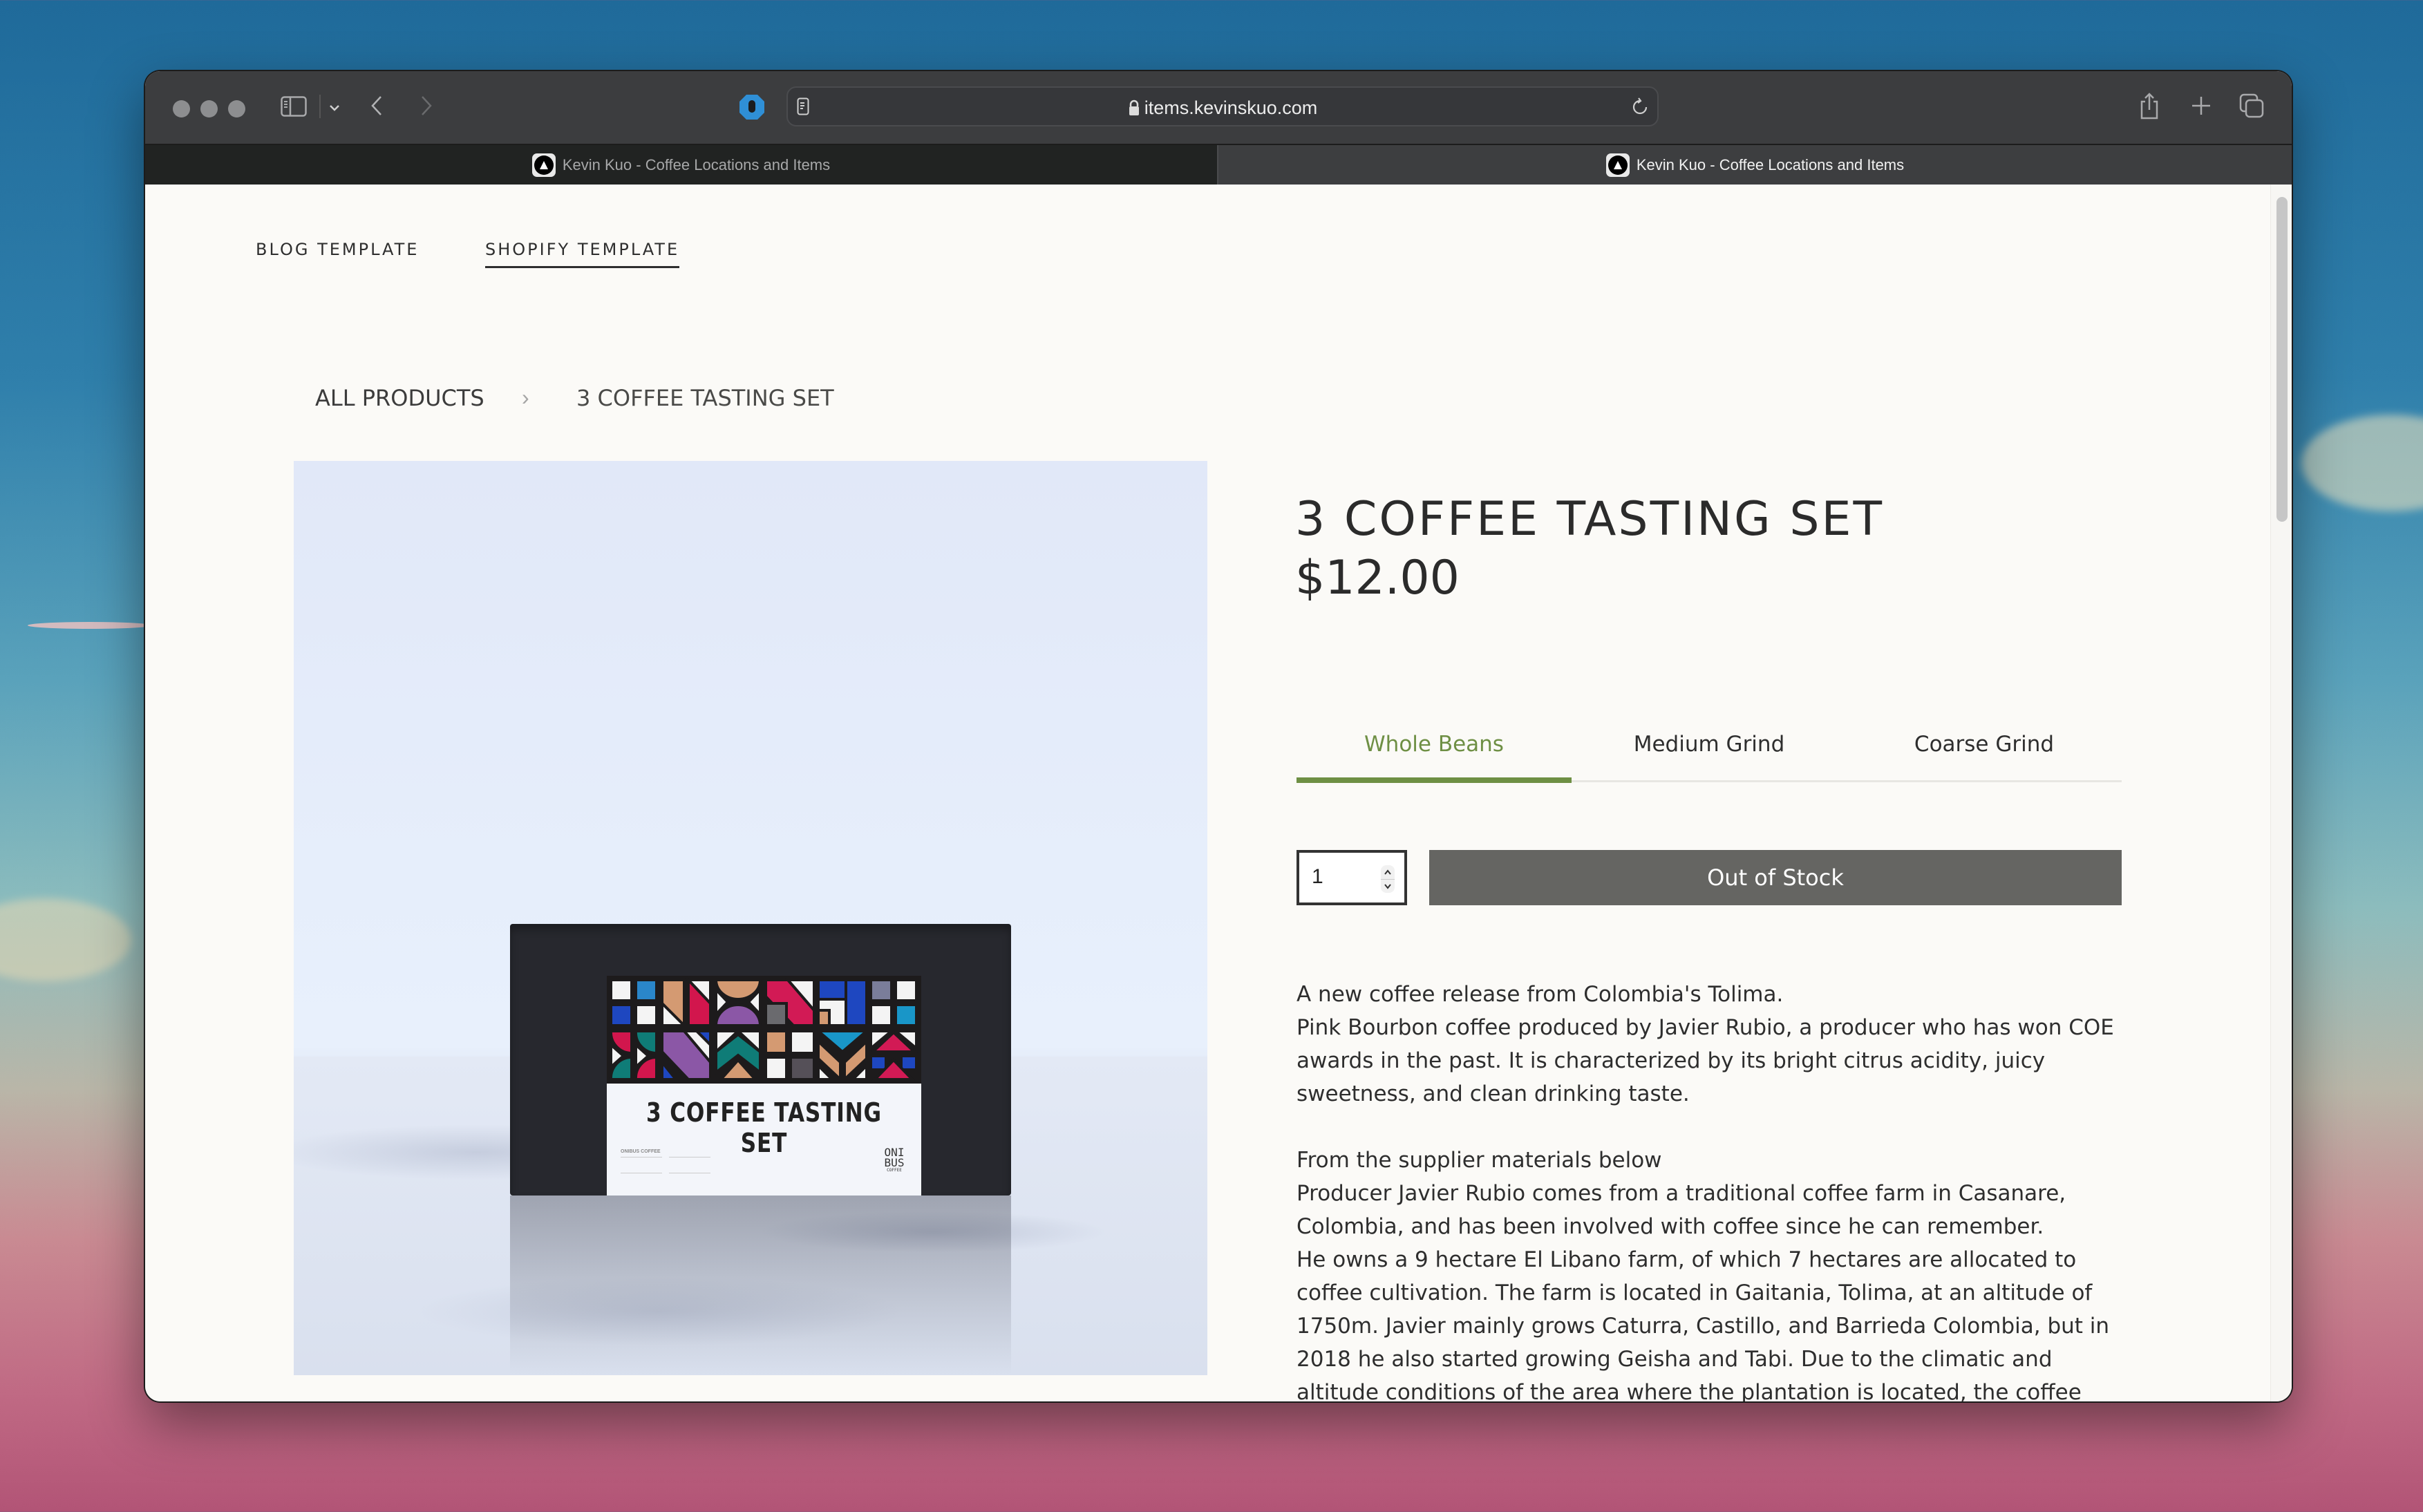 Image resolution: width=2423 pixels, height=1512 pixels. I want to click on variant-tab-medium-grind: Medium Grind, so click(1710, 756).